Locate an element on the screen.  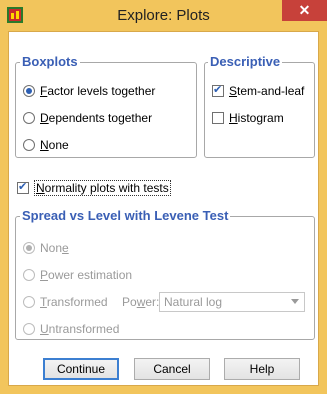
spread-none-radio is located at coordinates (29, 248).